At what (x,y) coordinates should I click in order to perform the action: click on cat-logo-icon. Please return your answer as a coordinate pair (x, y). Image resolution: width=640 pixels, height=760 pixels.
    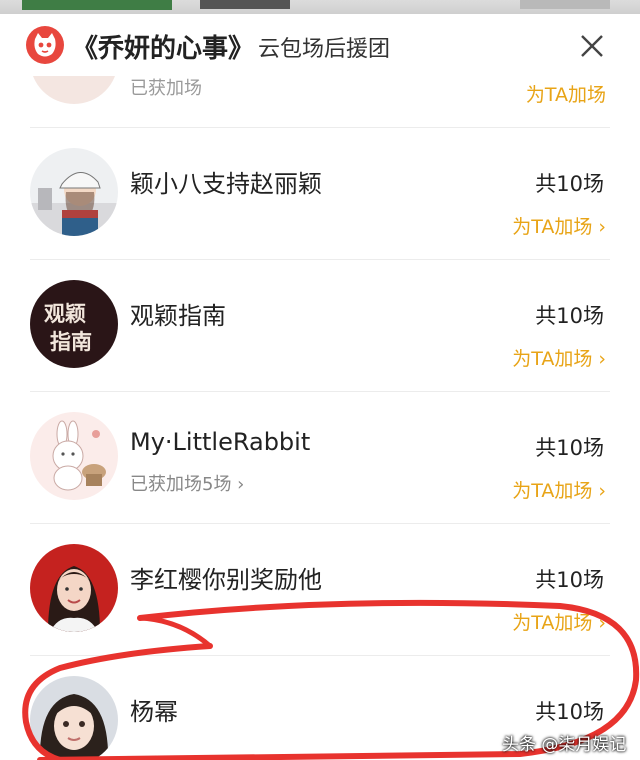
    Looking at the image, I should click on (45, 45).